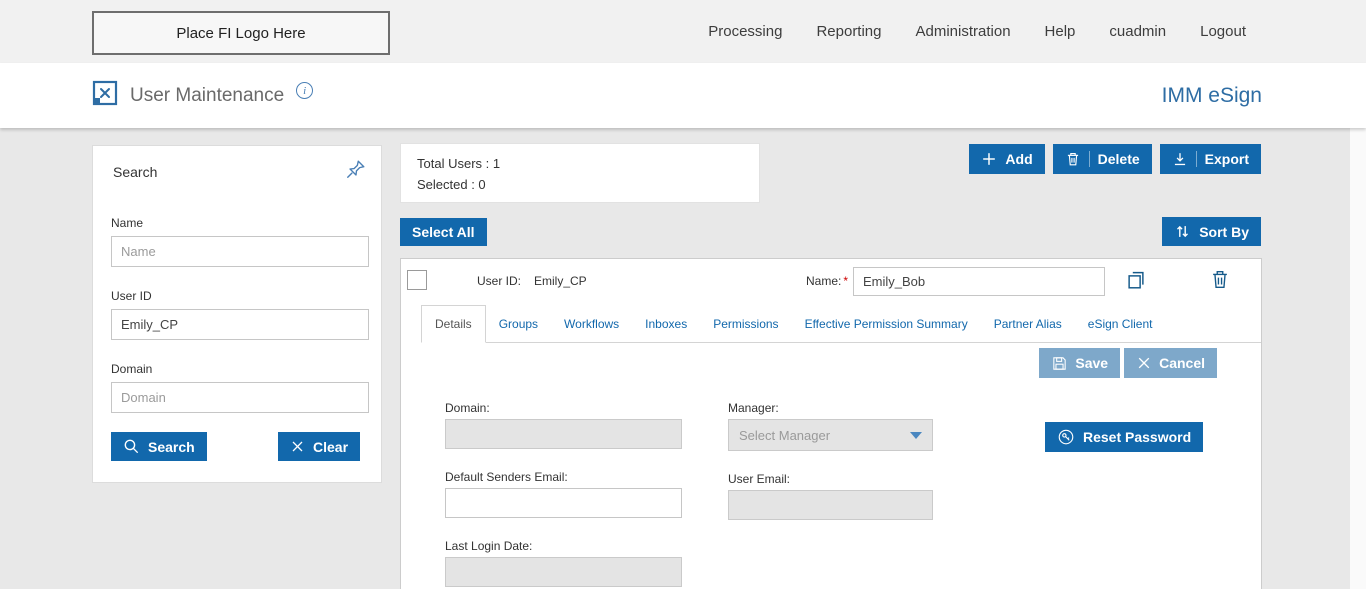 The width and height of the screenshot is (1366, 589). I want to click on tab-permissions: Permissions, so click(745, 324).